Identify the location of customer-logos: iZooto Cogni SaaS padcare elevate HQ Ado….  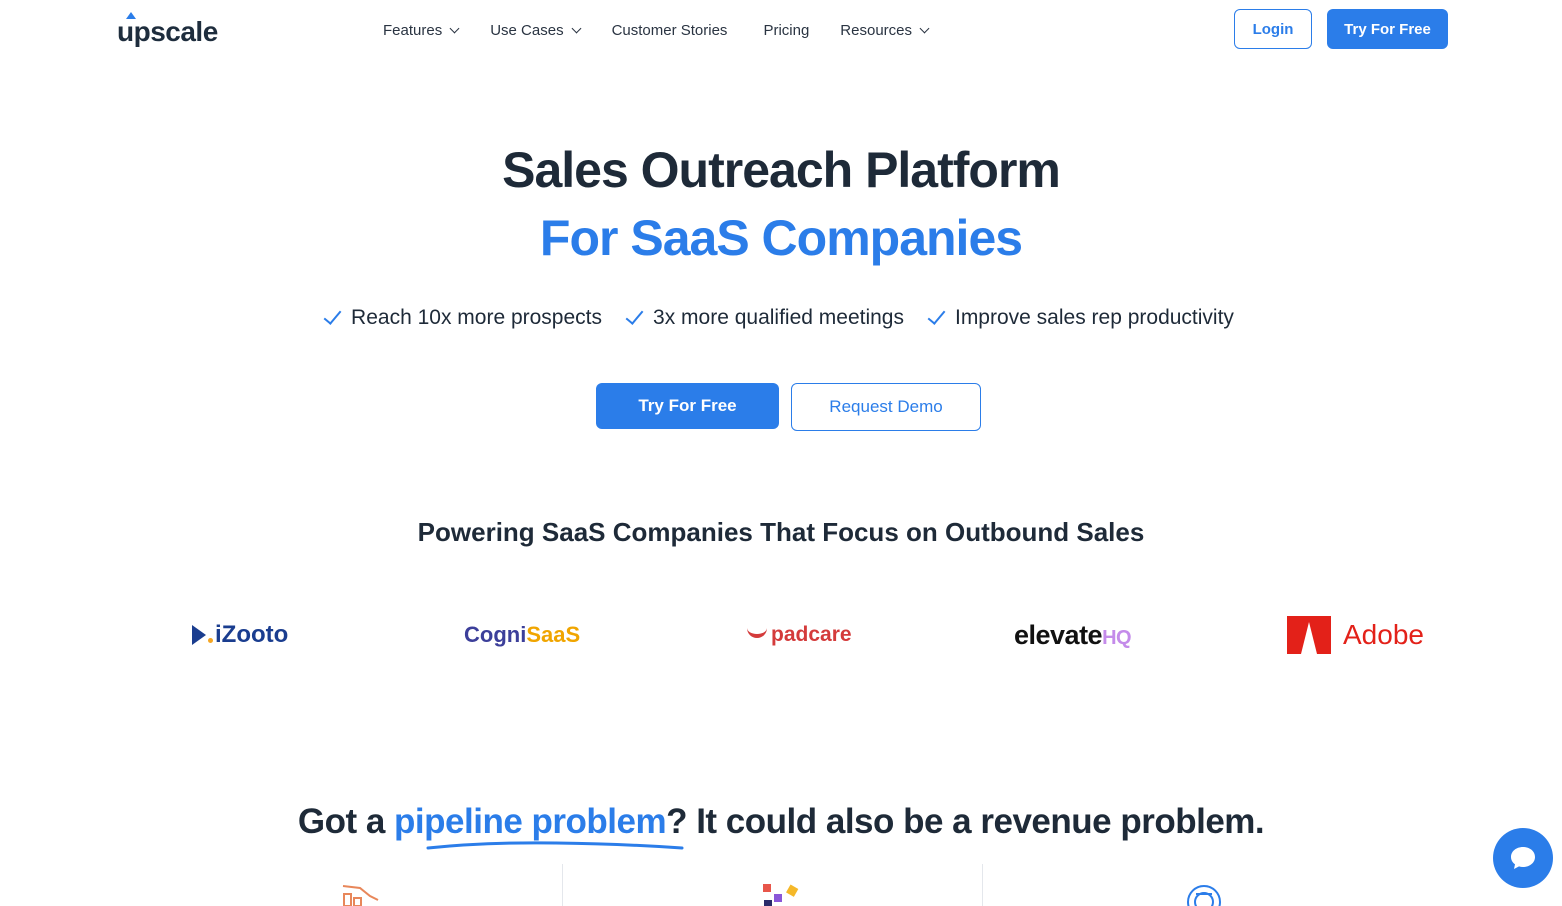
(781, 635).